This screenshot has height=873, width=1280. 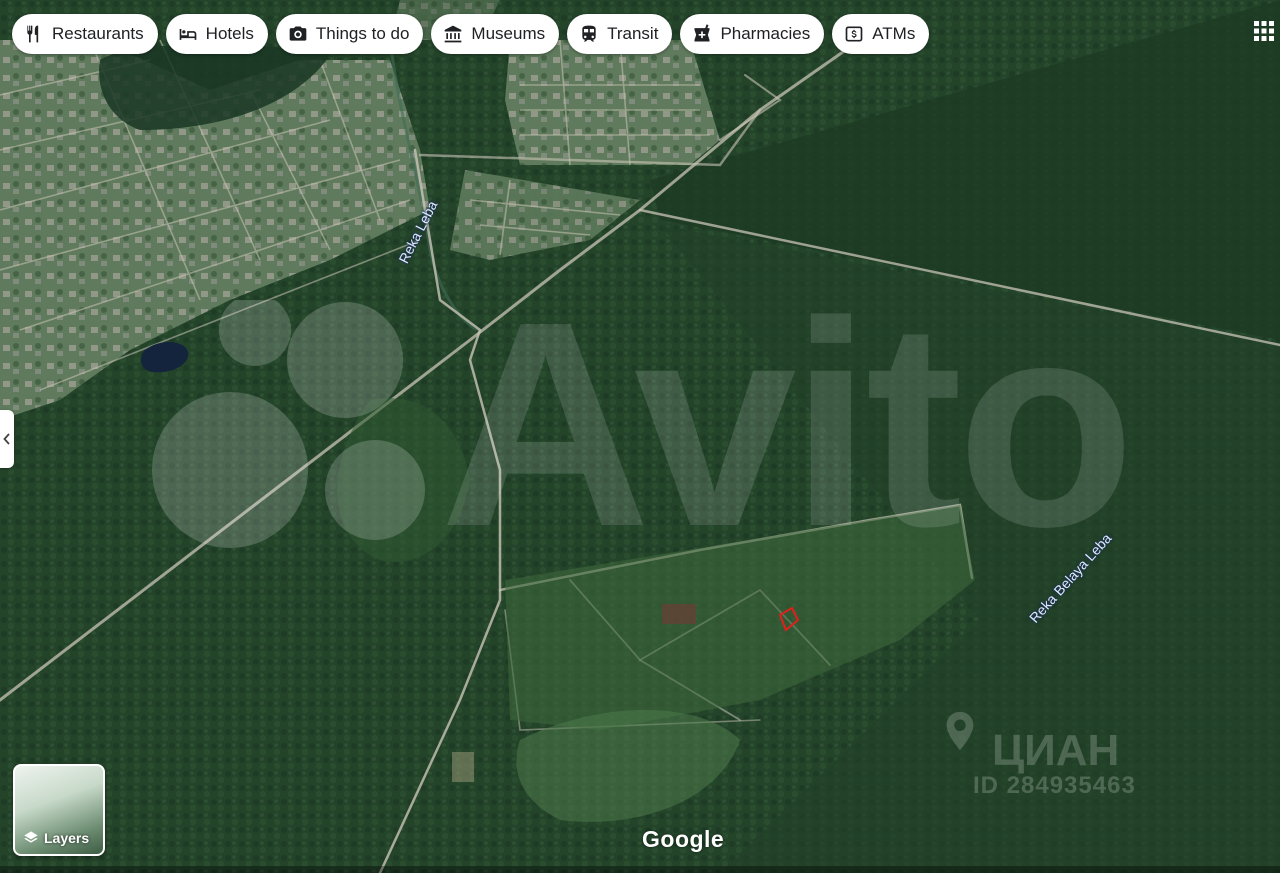 I want to click on chip-museums: Museums, so click(x=495, y=34).